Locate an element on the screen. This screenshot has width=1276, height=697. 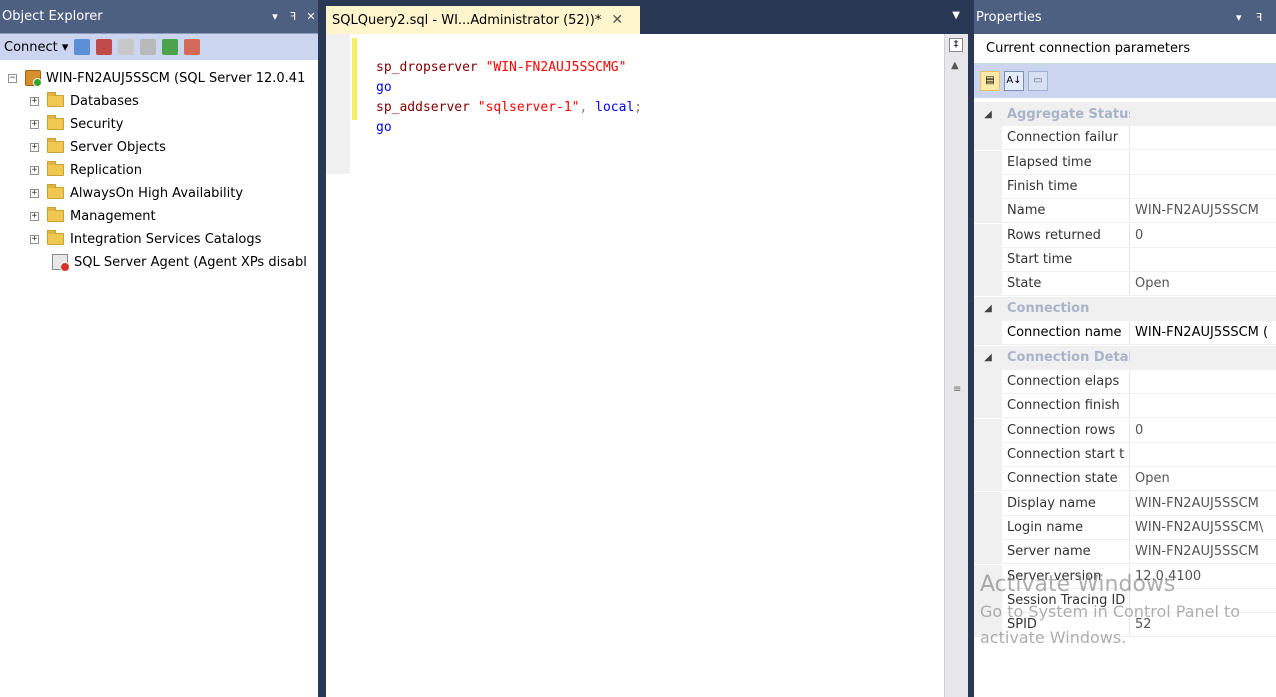
property-row: Server version 12.0.4100 is located at coordinates (1125, 576).